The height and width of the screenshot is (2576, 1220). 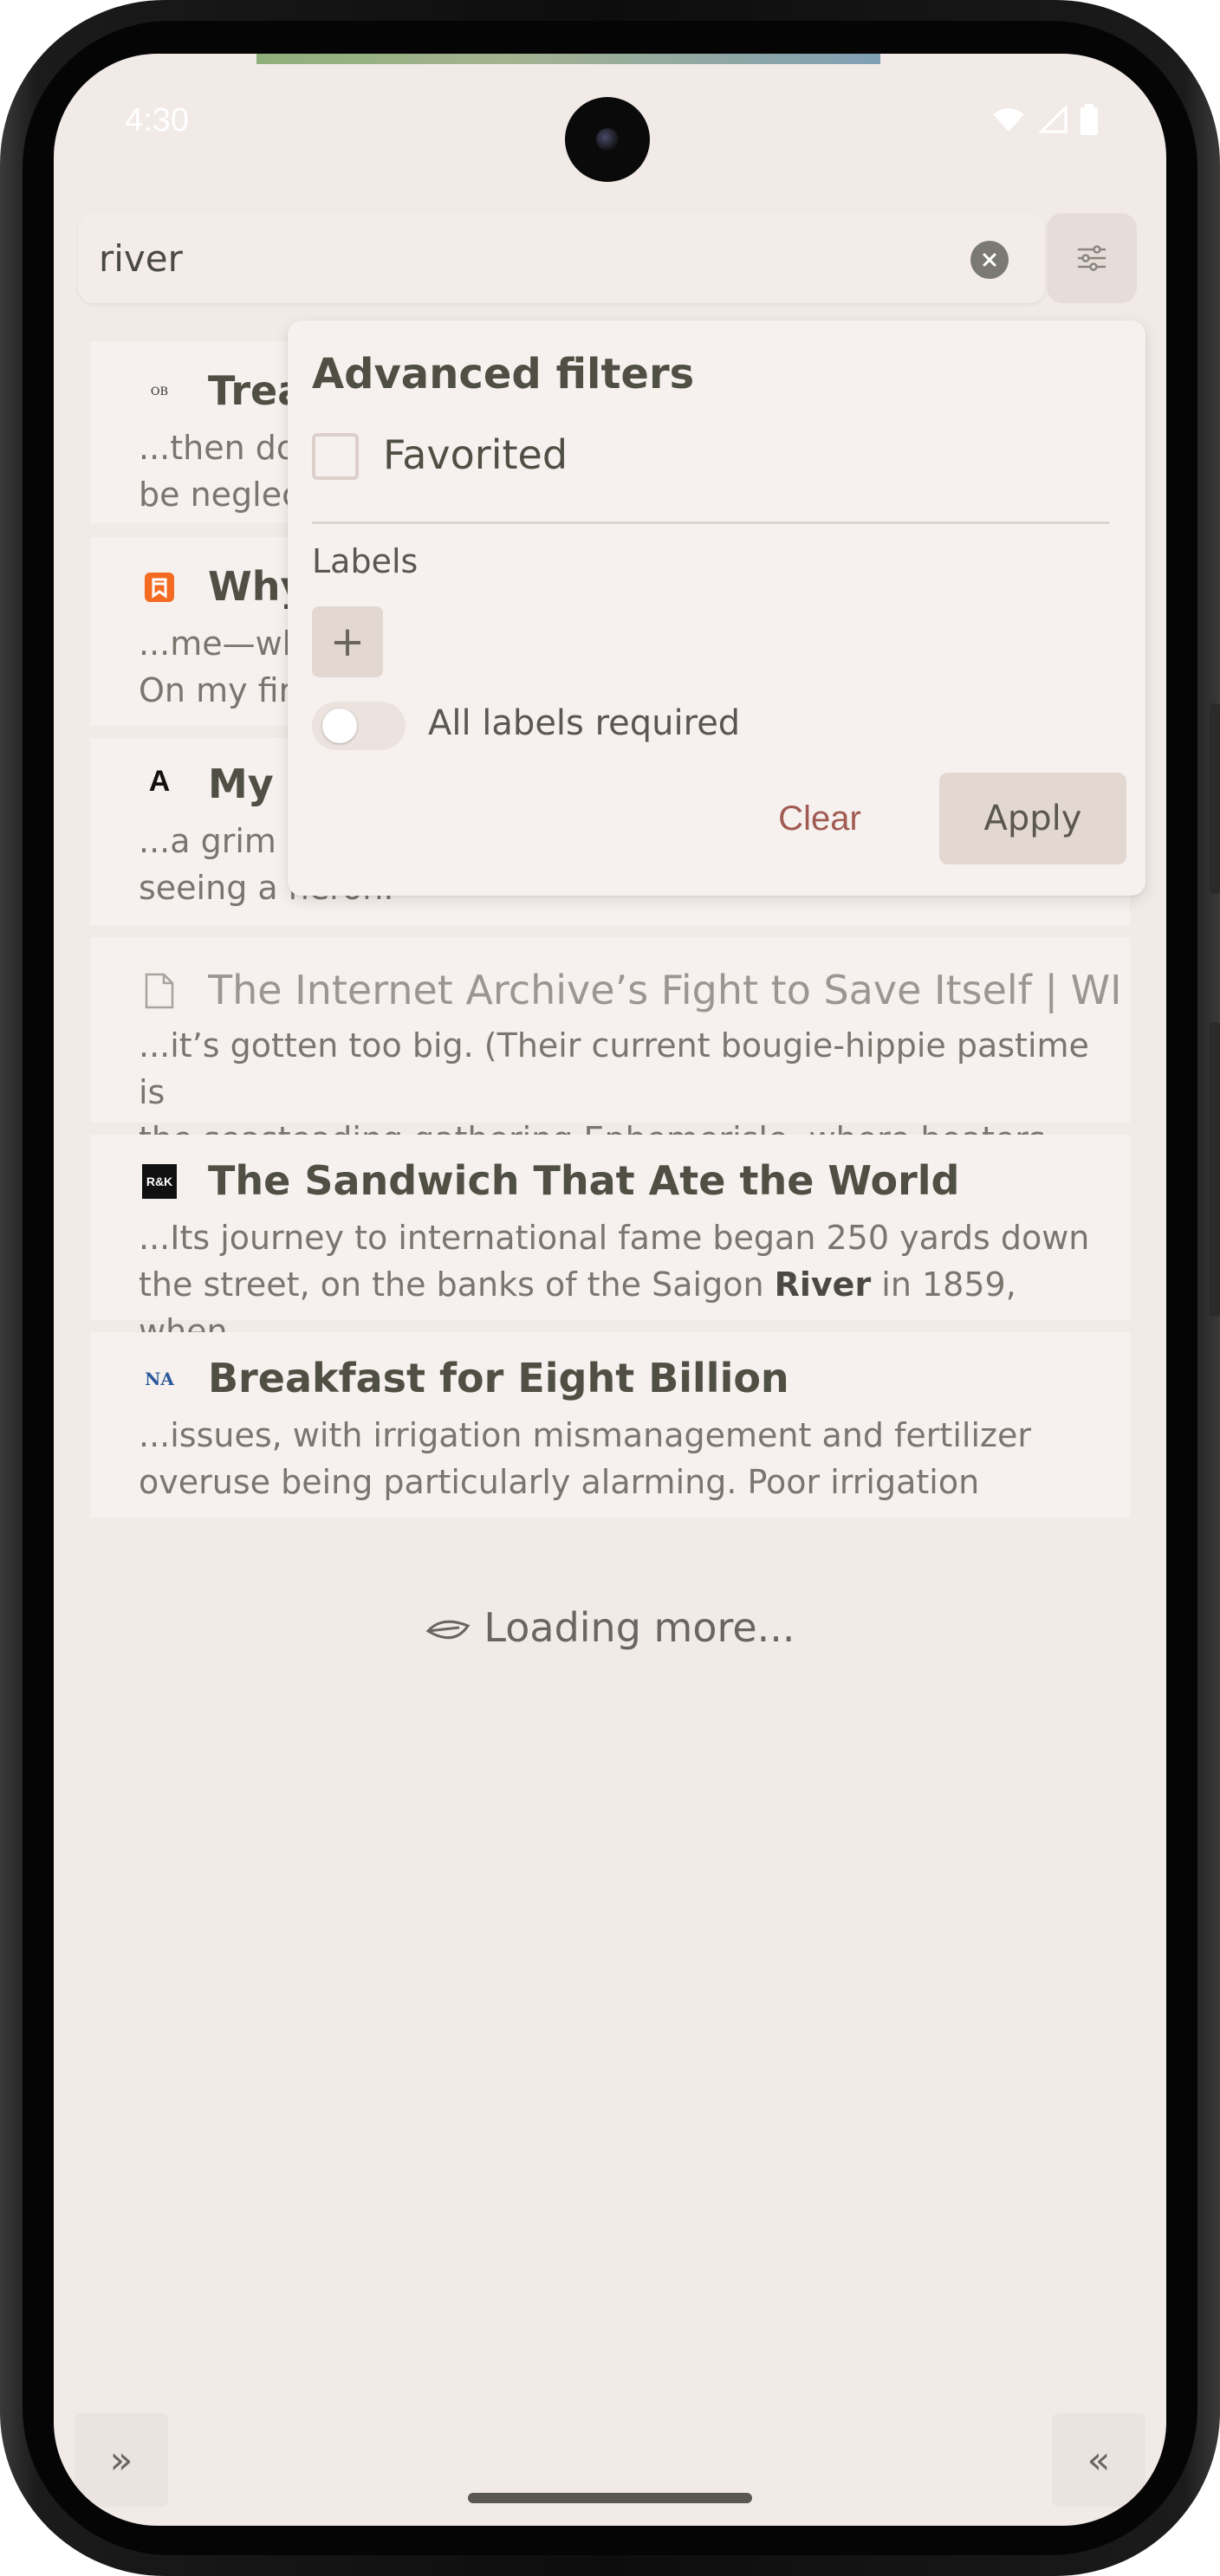 What do you see at coordinates (823, 1284) in the screenshot?
I see `search-highlight: River` at bounding box center [823, 1284].